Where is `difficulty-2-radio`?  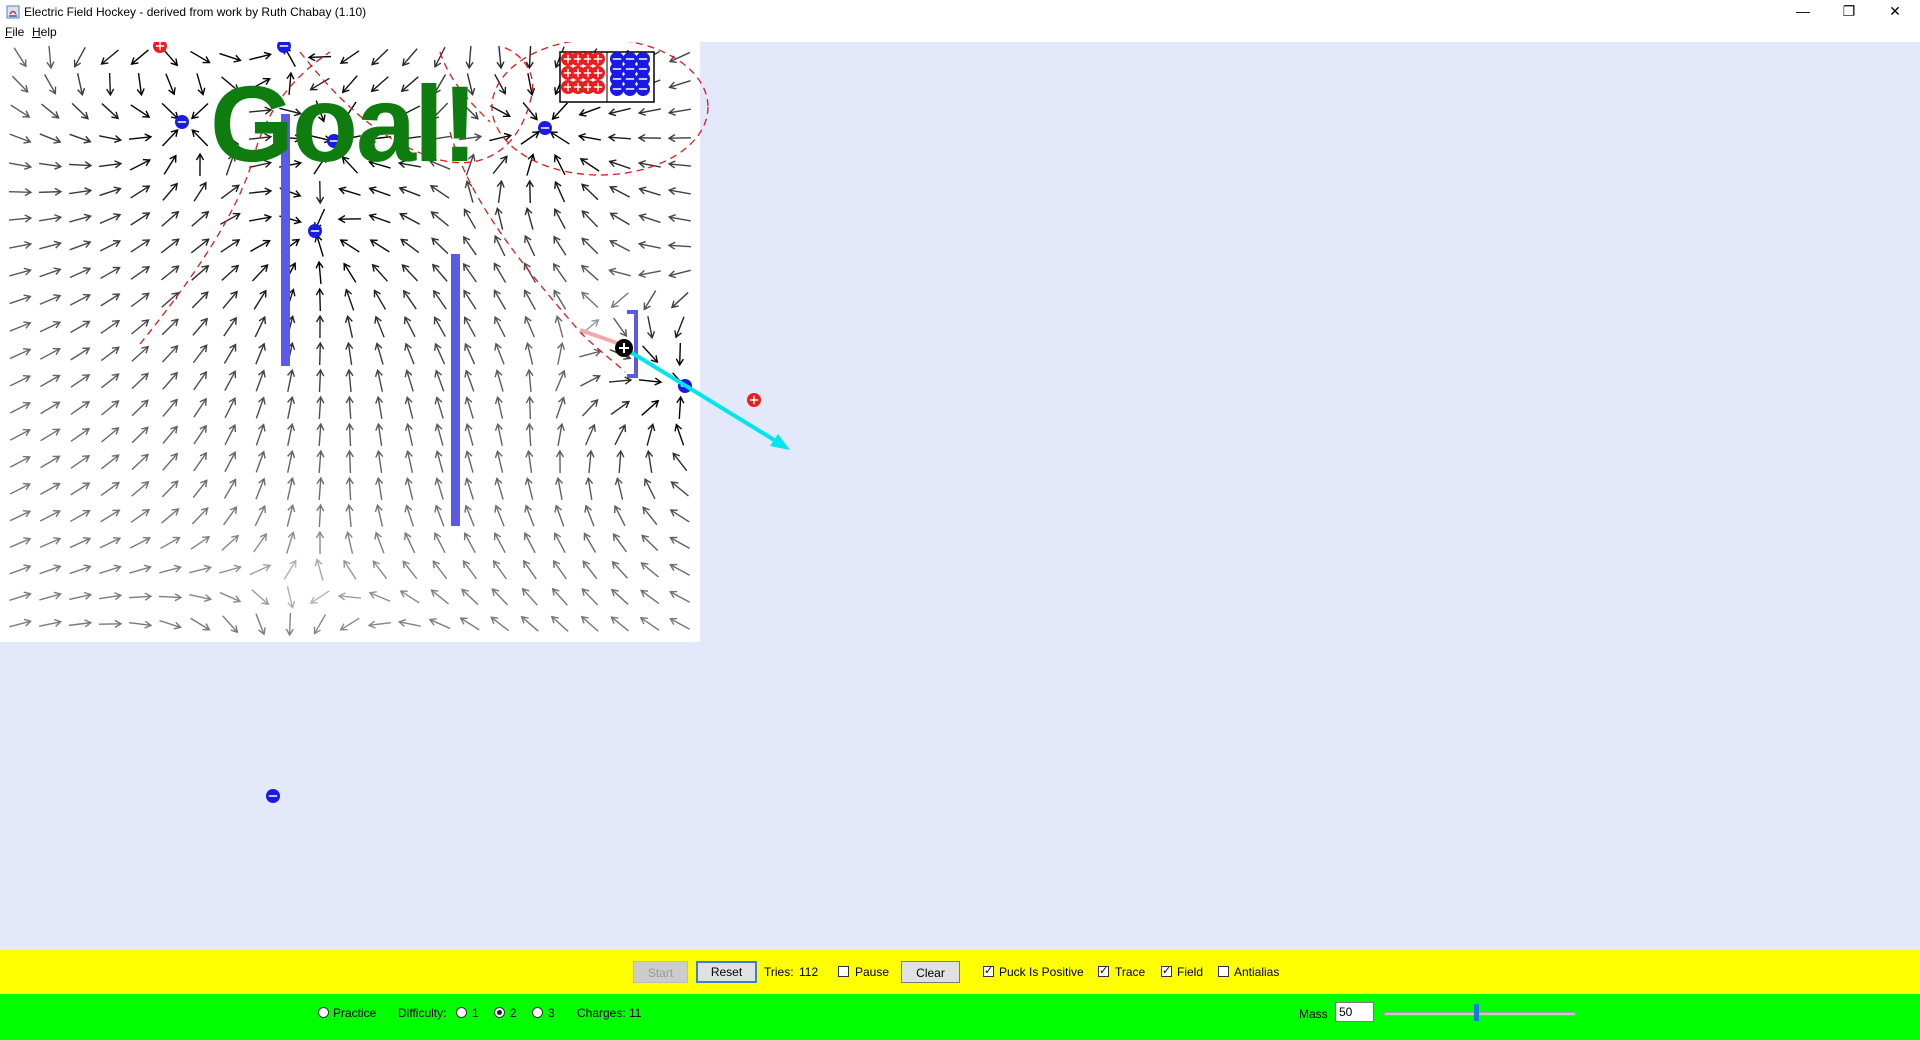 difficulty-2-radio is located at coordinates (499, 1012).